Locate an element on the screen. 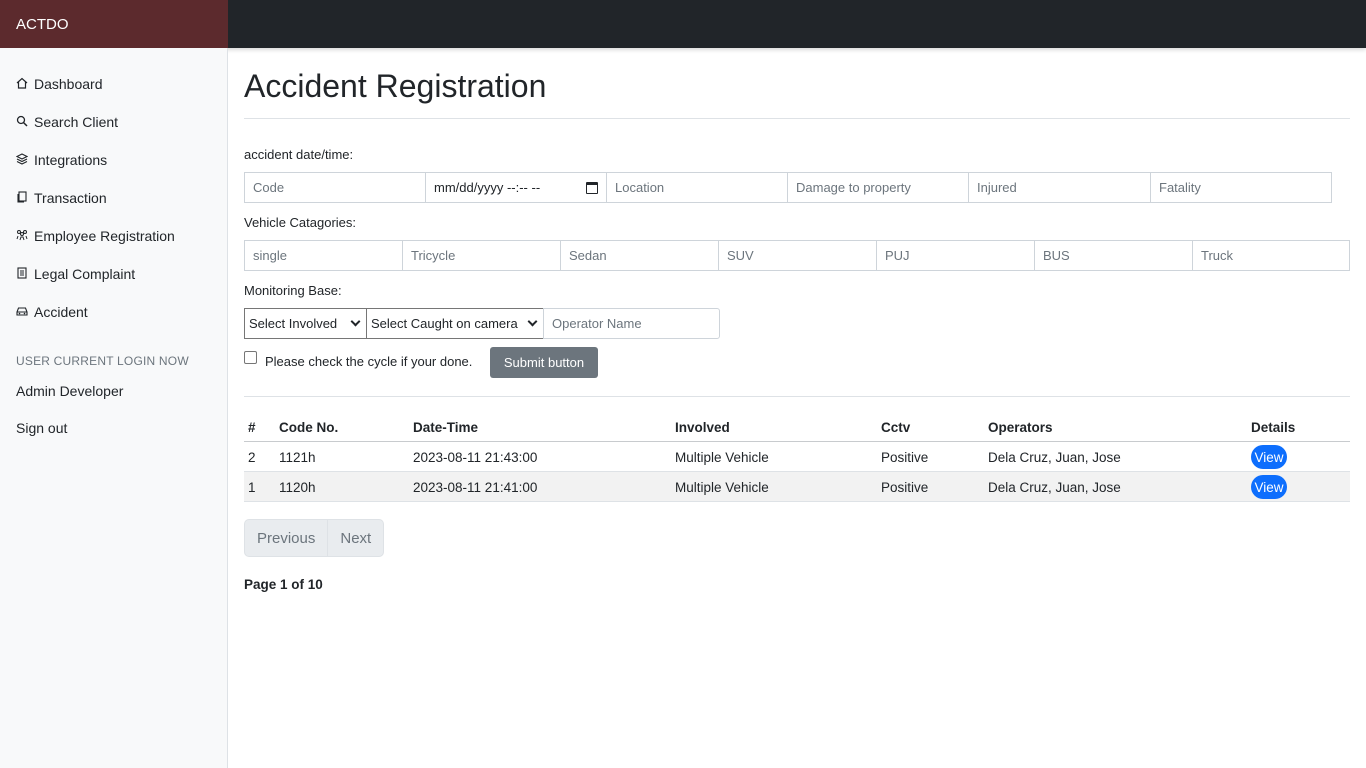 Image resolution: width=1366 pixels, height=768 pixels. header-datetime: Date-Time is located at coordinates (446, 427).